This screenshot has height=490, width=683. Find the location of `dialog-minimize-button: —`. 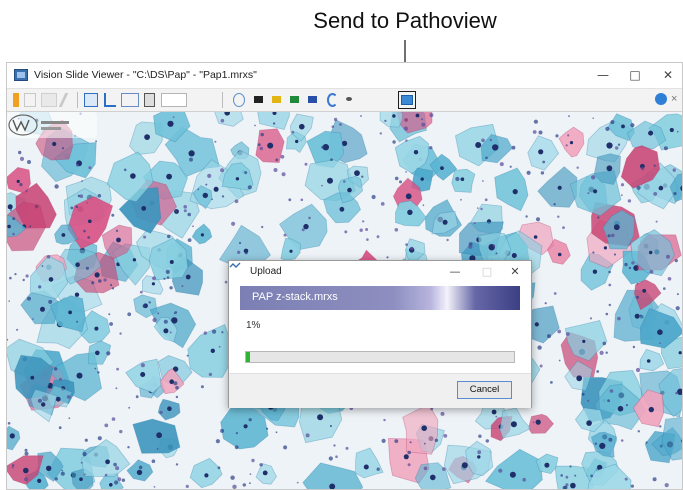

dialog-minimize-button: — is located at coordinates (455, 271).